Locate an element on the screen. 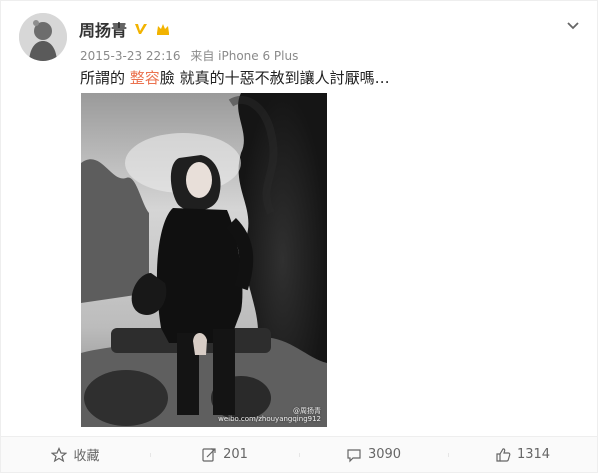  repost-count: 201 is located at coordinates (235, 454).